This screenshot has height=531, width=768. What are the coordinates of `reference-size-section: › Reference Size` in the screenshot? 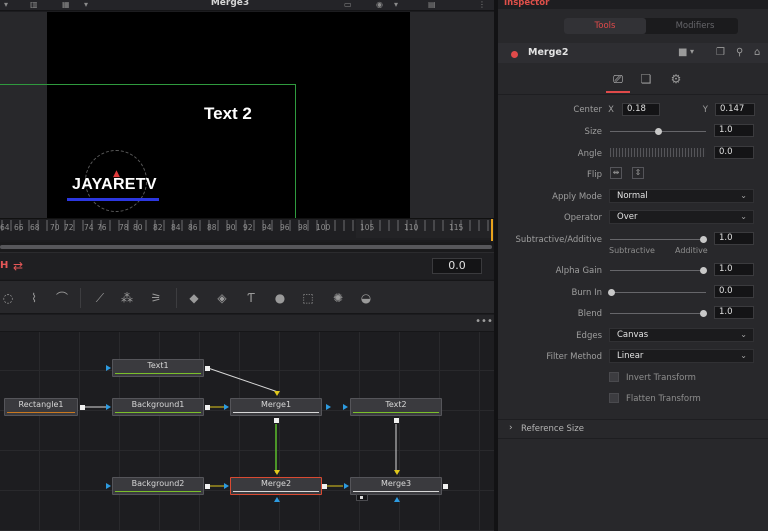 It's located at (633, 429).